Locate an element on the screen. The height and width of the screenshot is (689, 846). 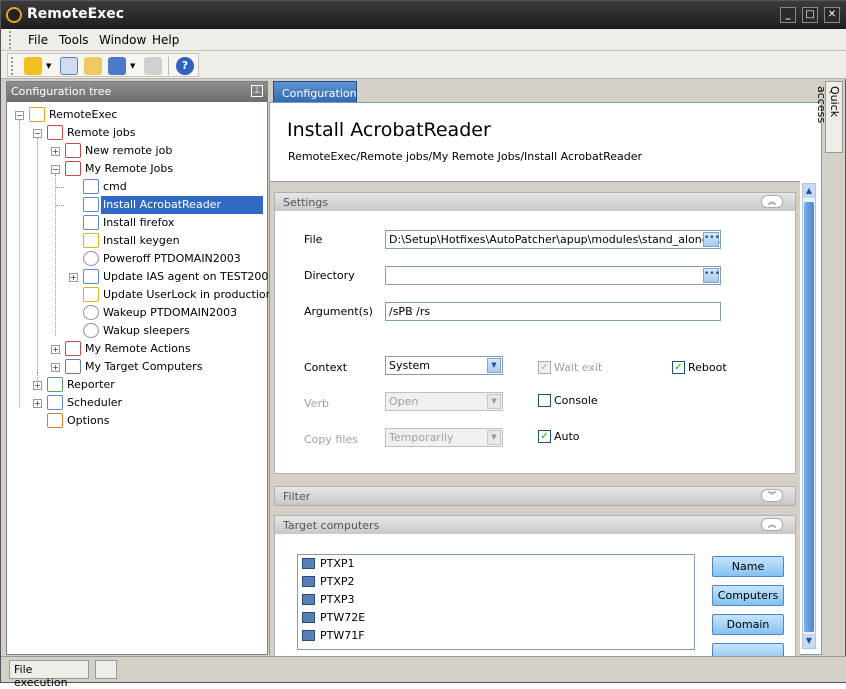
tree-item-wakup-sleepers: Wakup sleepers is located at coordinates (137, 331).